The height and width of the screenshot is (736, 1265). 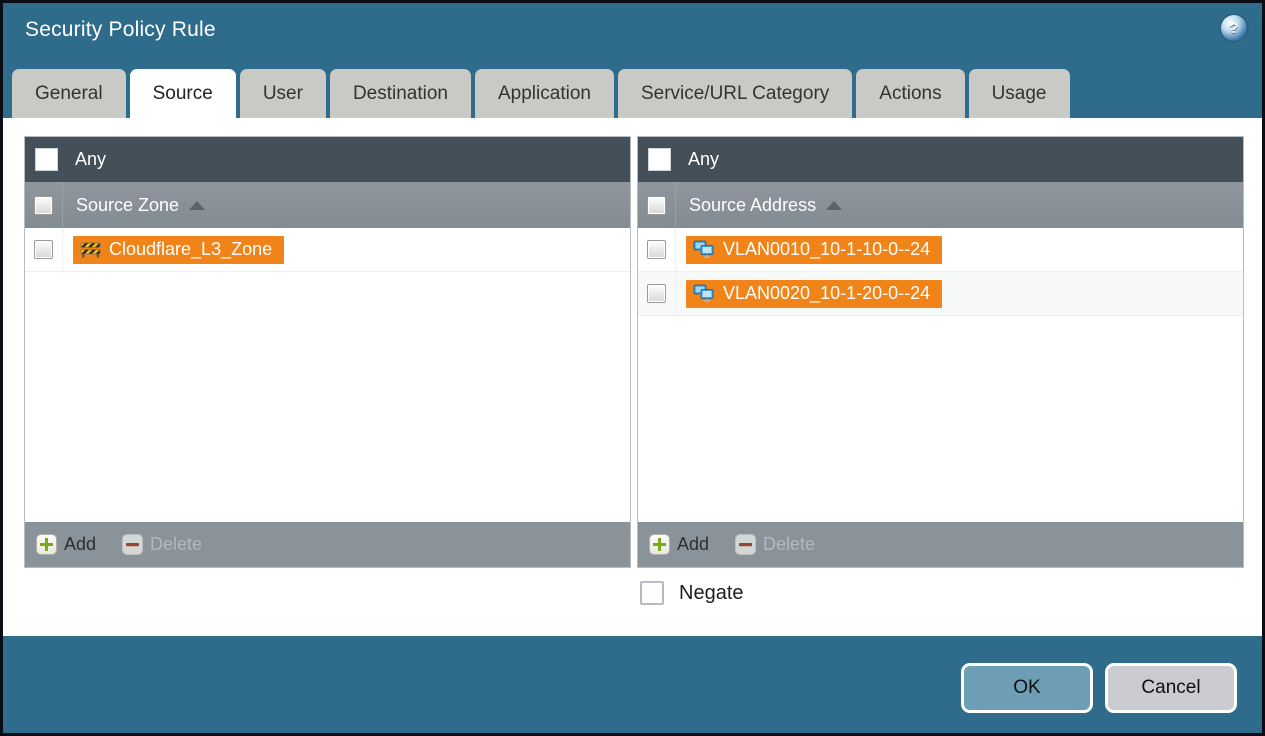 I want to click on zone-tag: Cloudflare_L3_Zone, so click(x=179, y=249).